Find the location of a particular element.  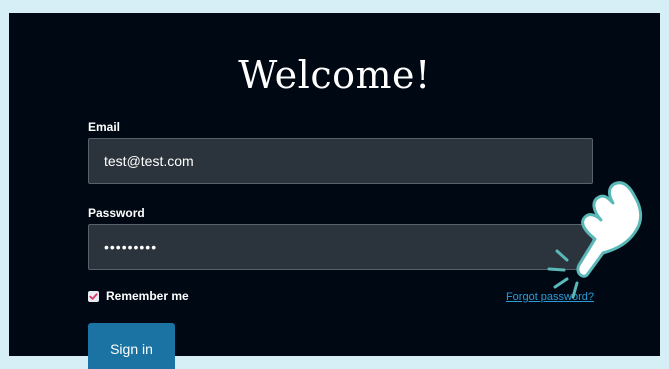

email-label: Email is located at coordinates (104, 127).